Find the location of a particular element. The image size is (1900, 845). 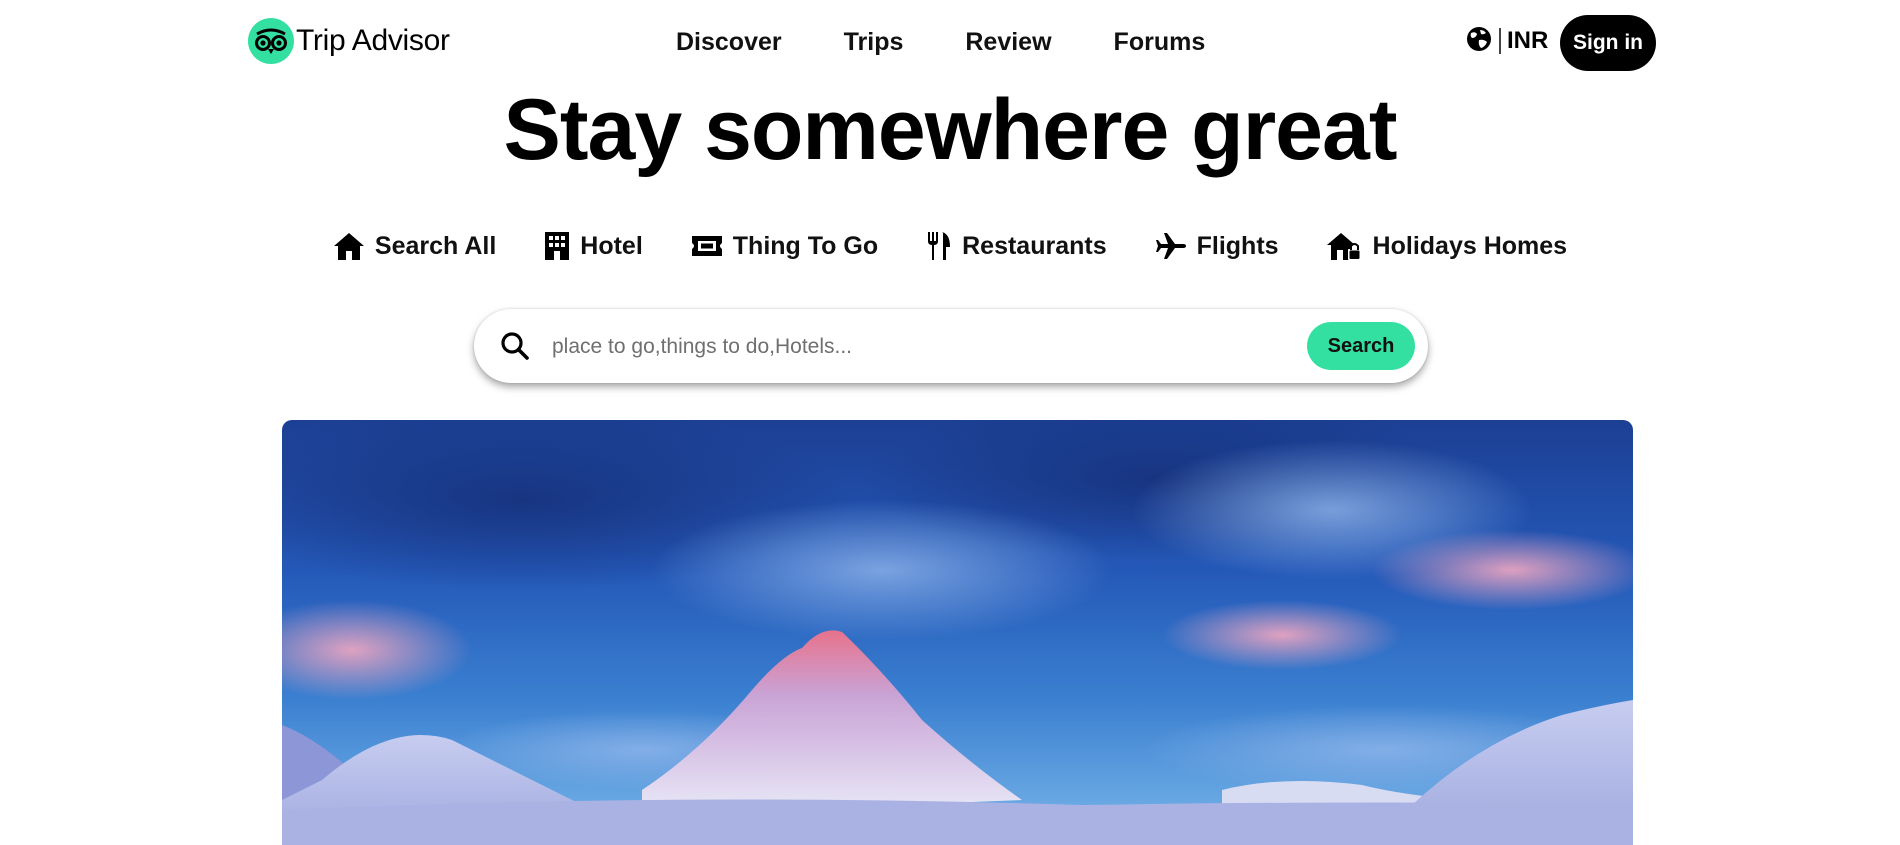

search-bar: Search is located at coordinates (951, 346).